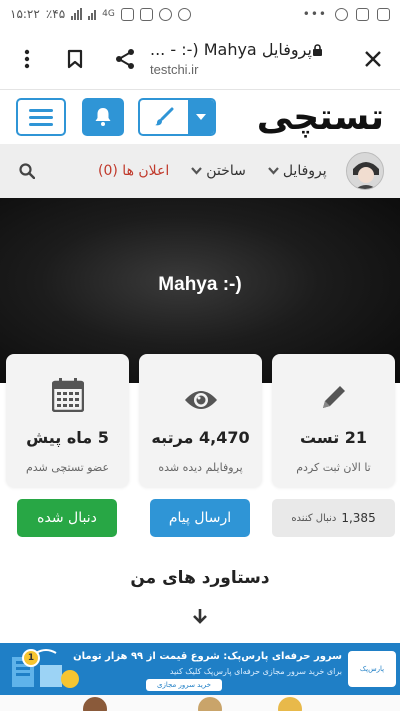  What do you see at coordinates (200, 578) in the screenshot?
I see `achievements-title: دستاورد های من` at bounding box center [200, 578].